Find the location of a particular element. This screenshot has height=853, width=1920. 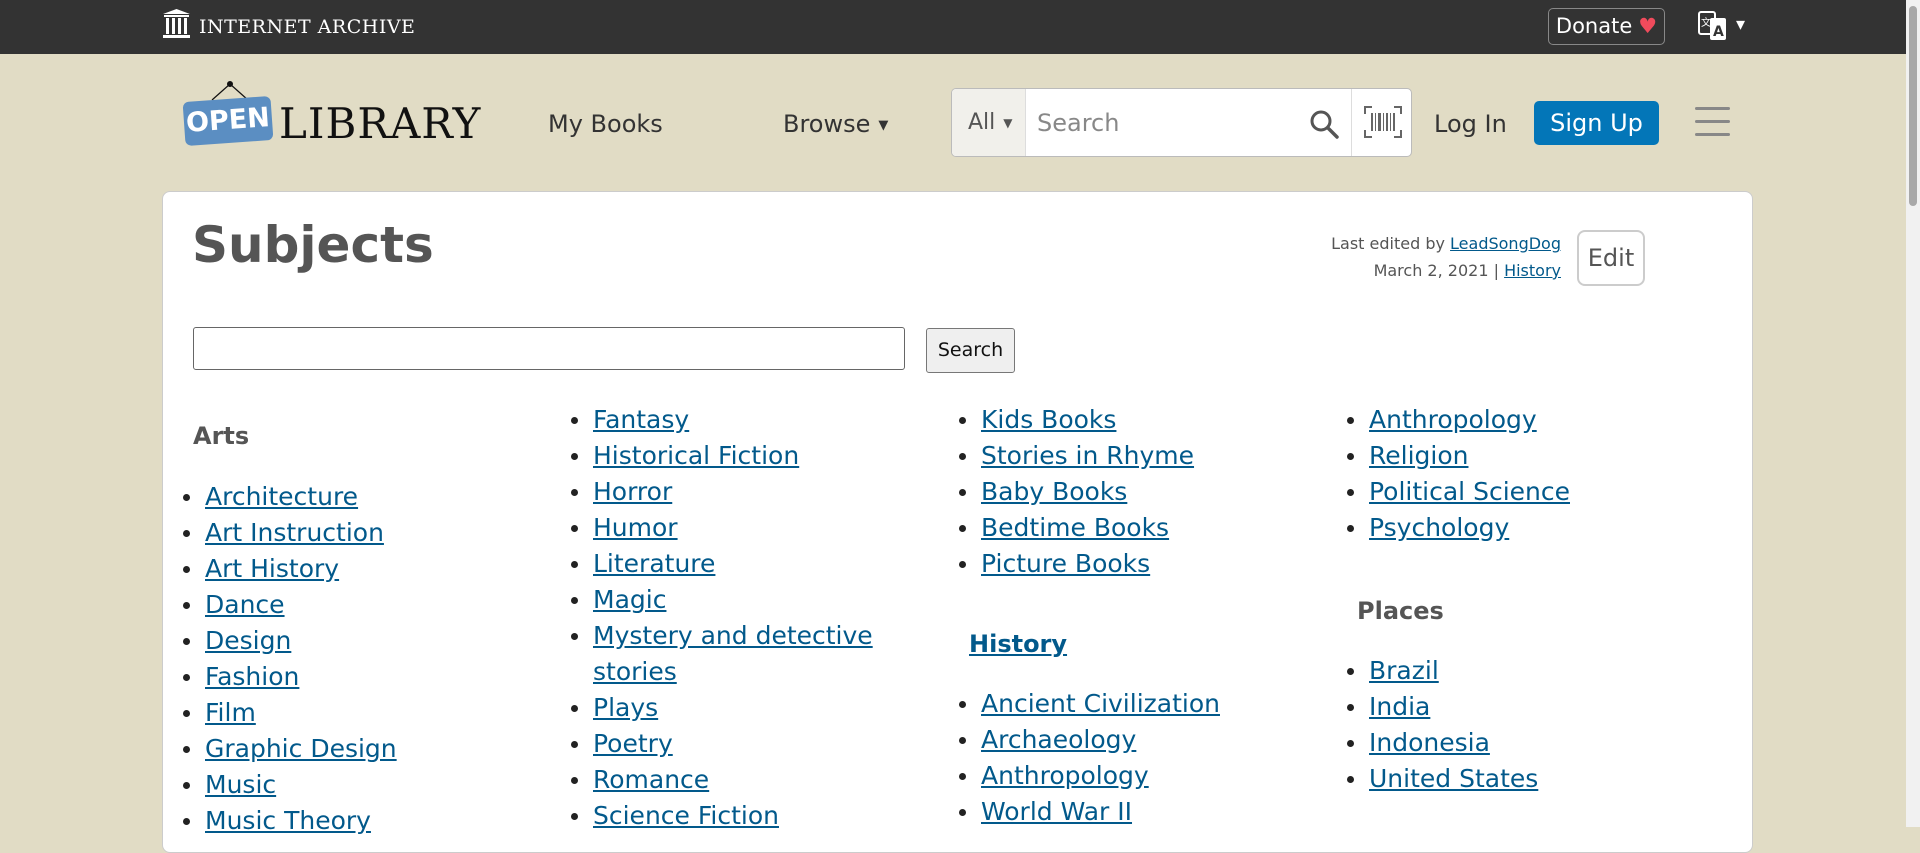

subject-link: Magic is located at coordinates (629, 599).